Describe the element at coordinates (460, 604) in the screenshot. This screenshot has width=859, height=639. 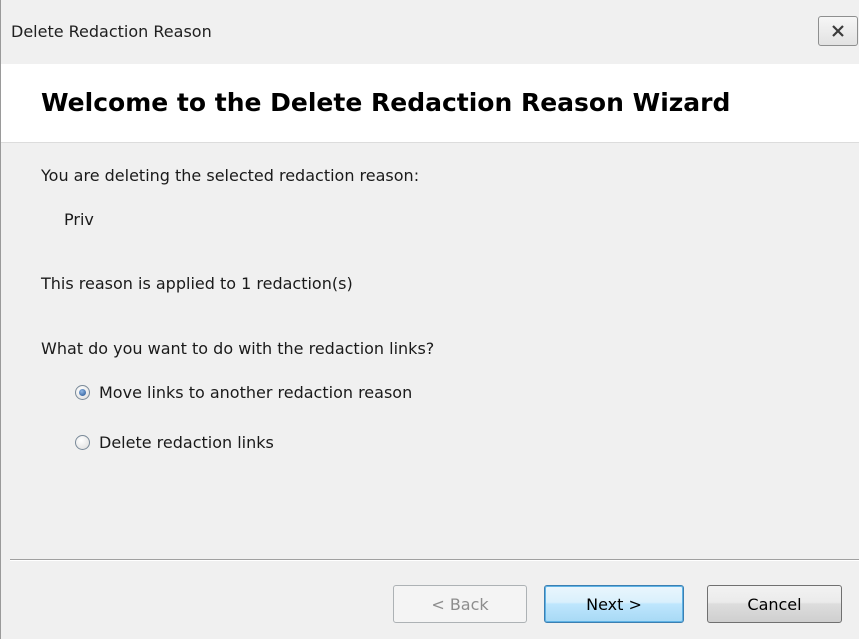
I see `back-button: < Back` at that location.